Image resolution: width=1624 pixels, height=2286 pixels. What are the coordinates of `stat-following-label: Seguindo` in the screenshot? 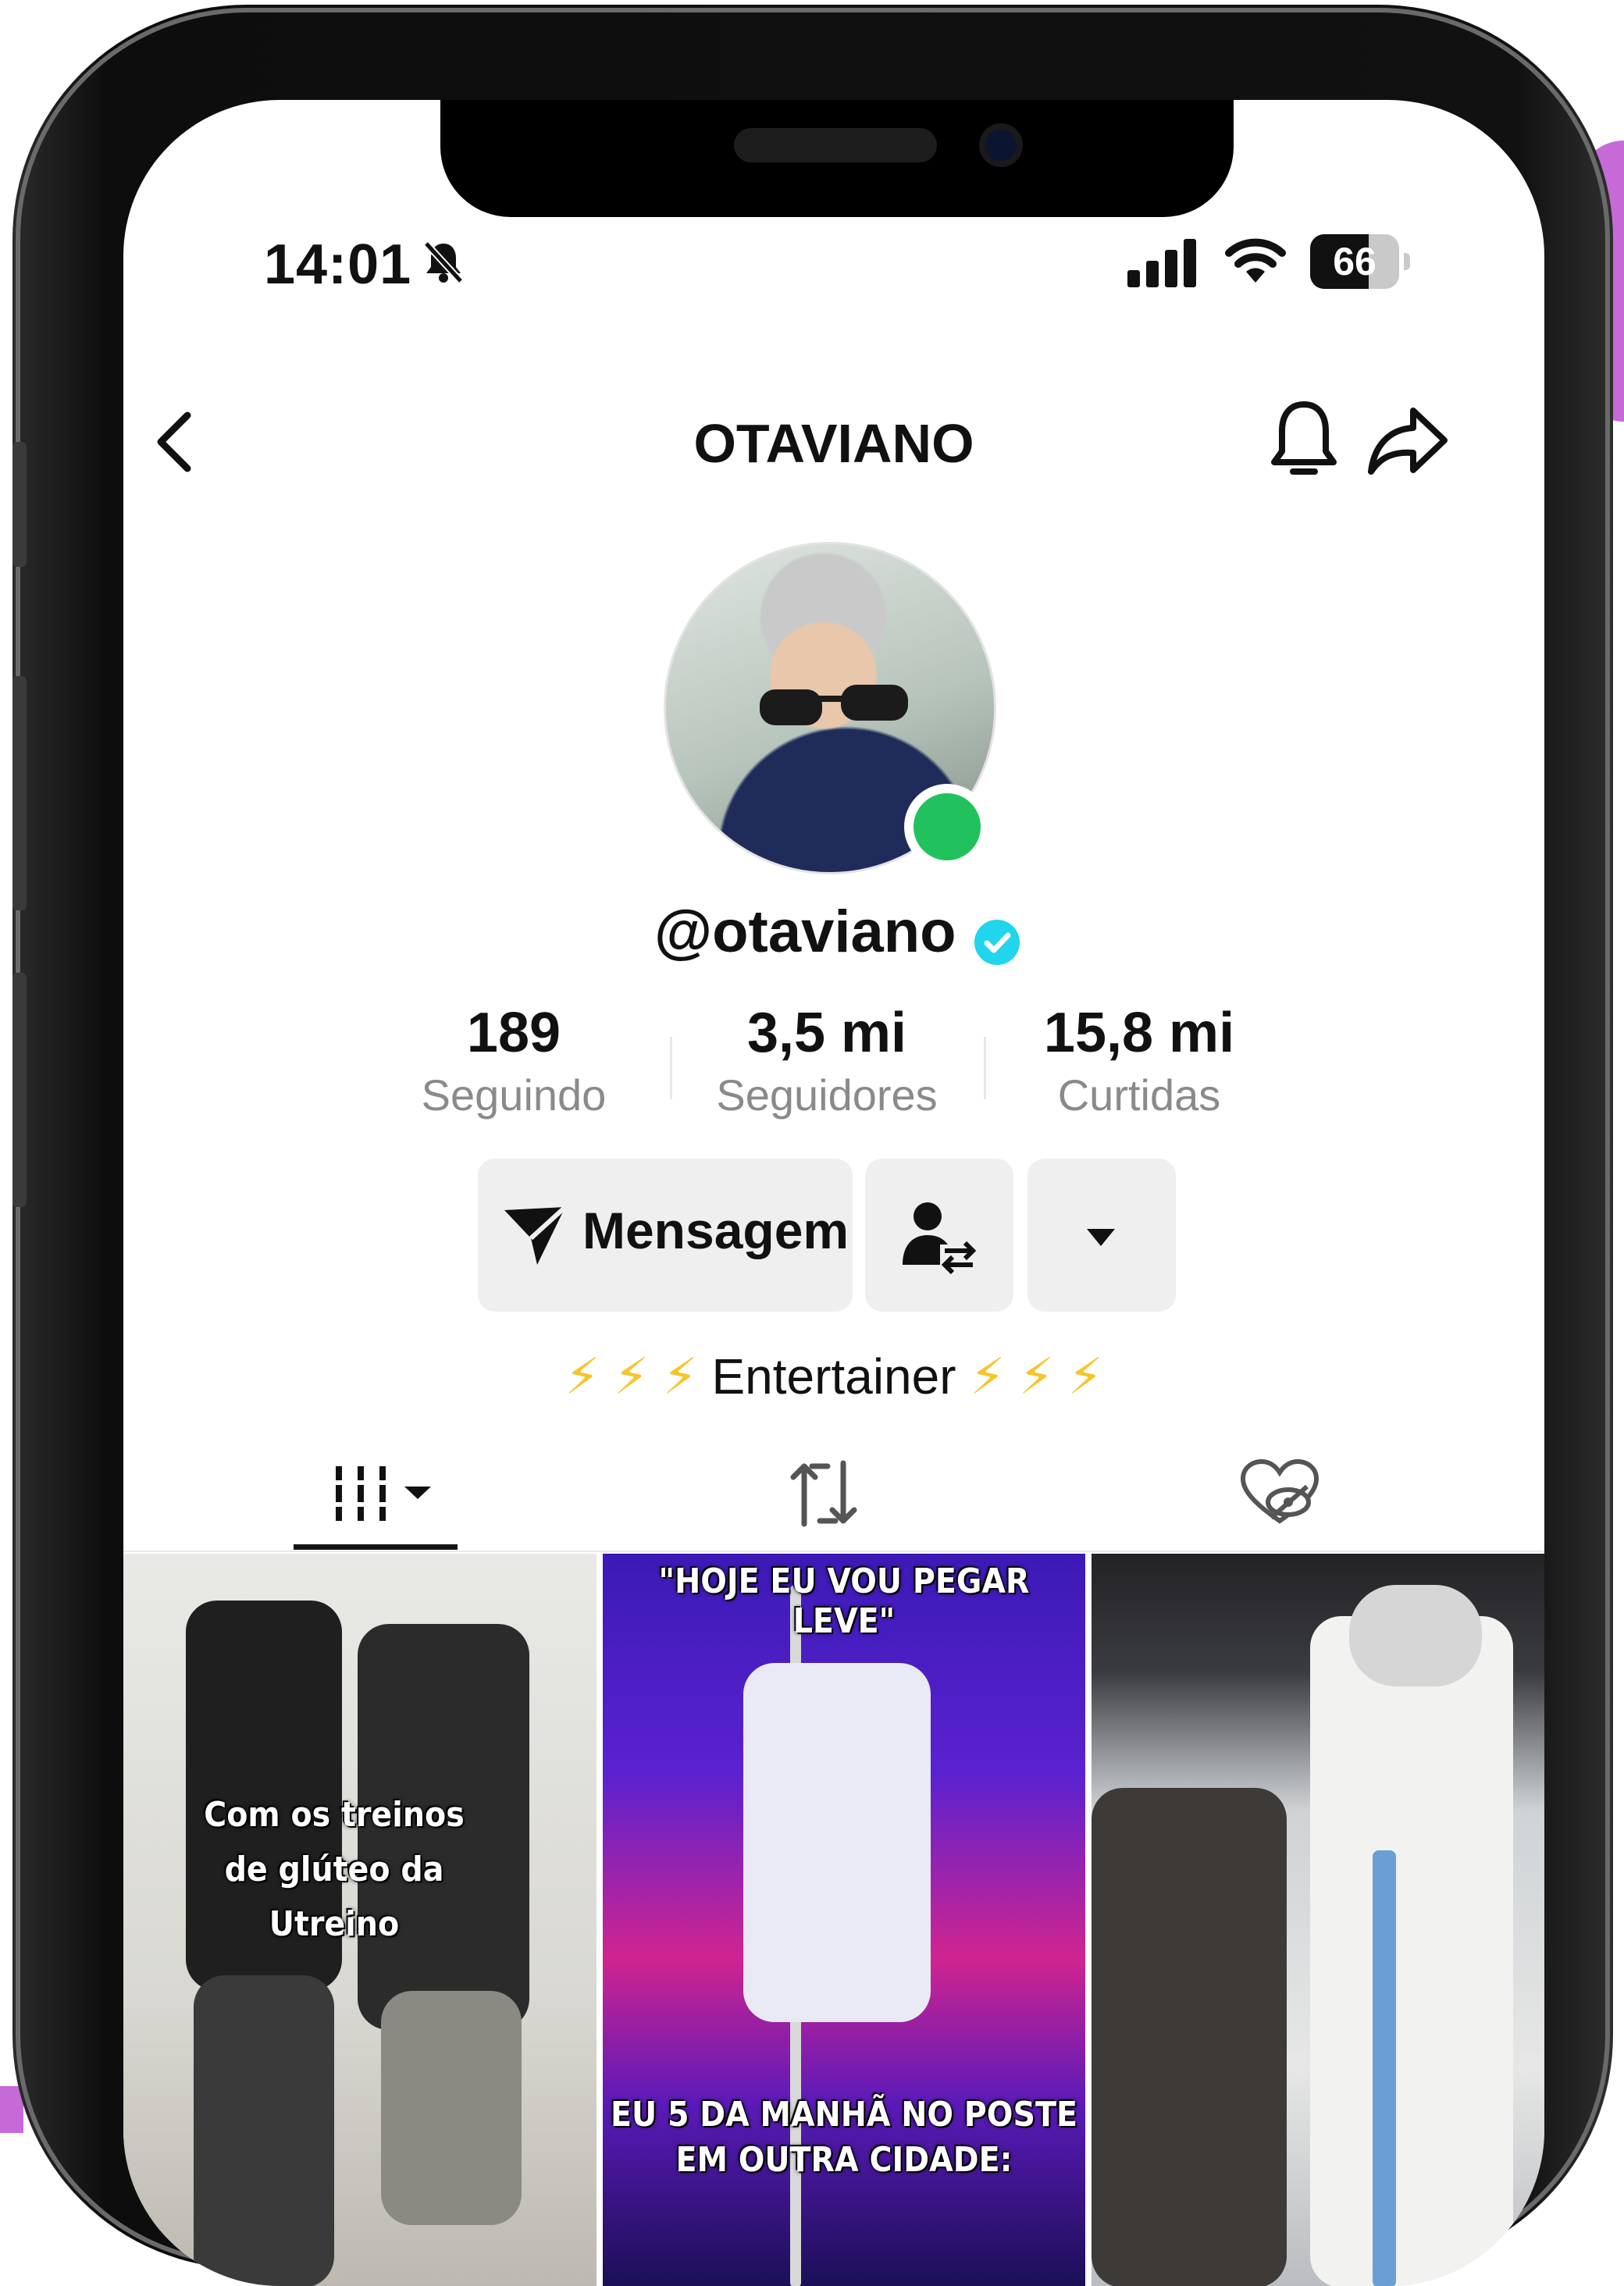 It's located at (514, 1095).